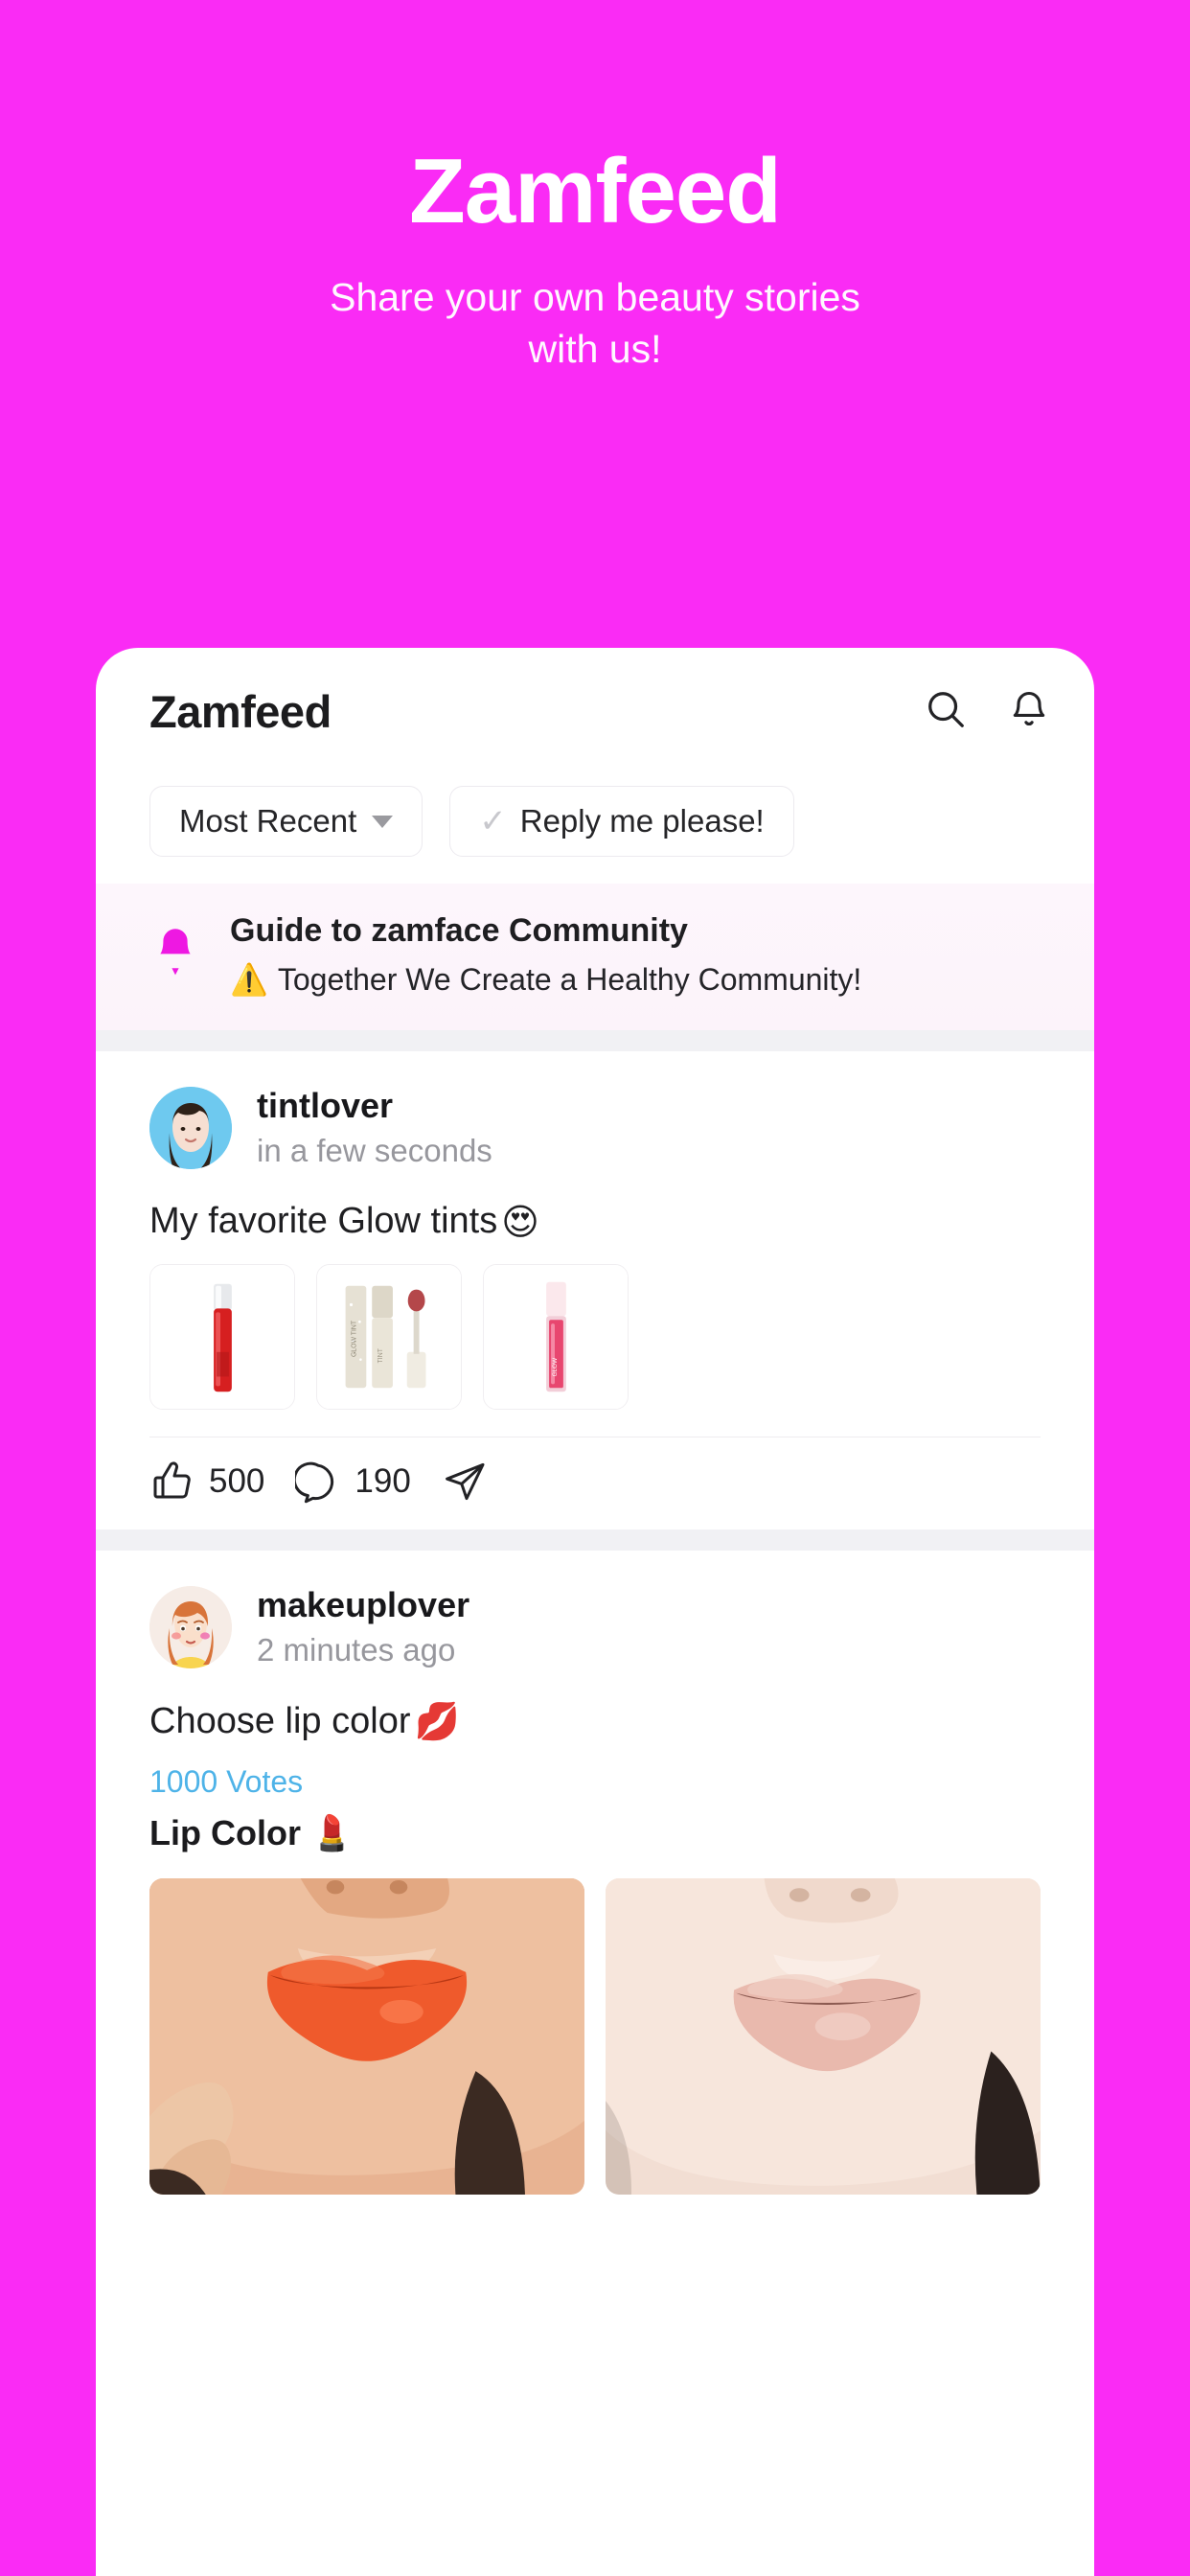  I want to click on poll-vote-count: 1000 Votes, so click(226, 1781).